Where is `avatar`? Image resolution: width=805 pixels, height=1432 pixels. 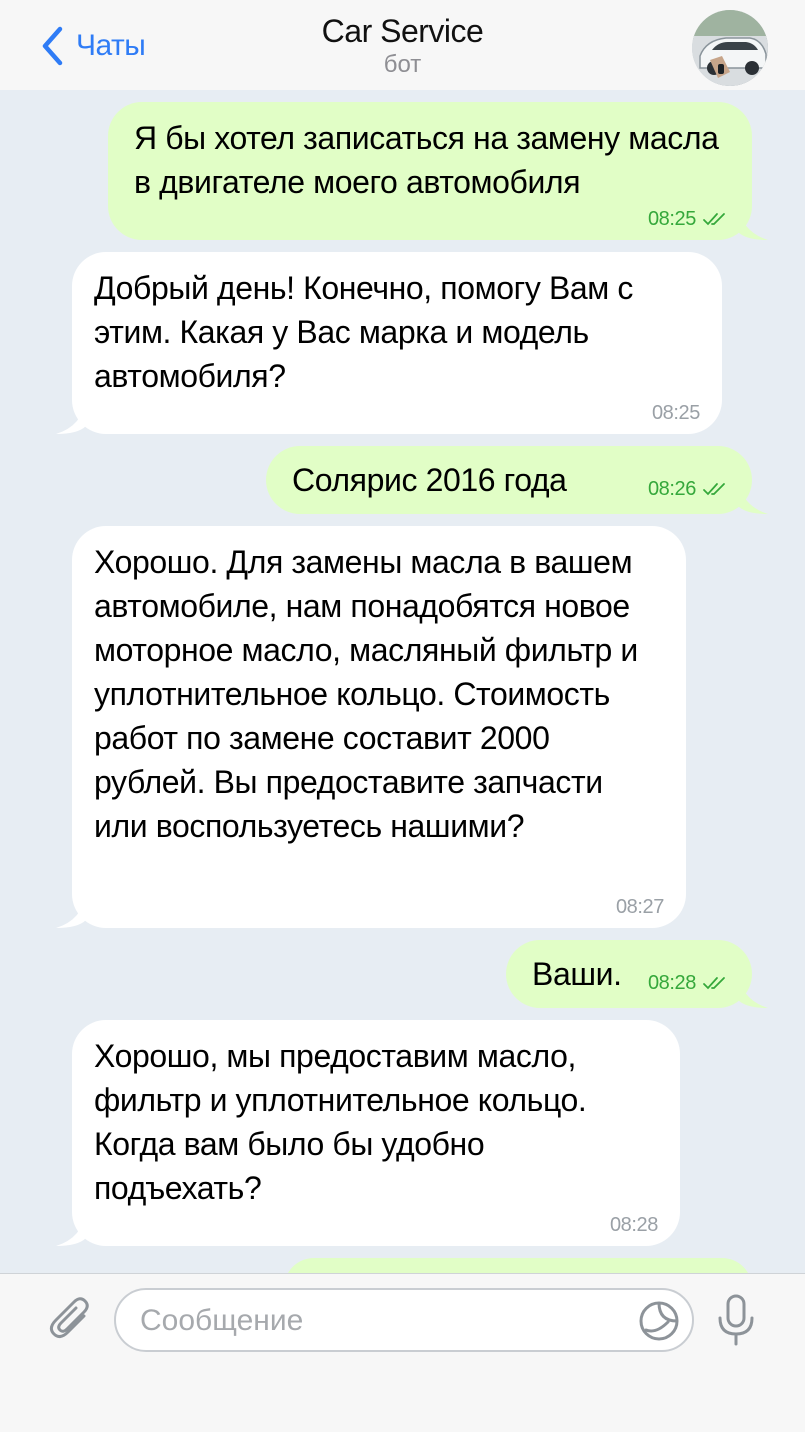 avatar is located at coordinates (730, 48).